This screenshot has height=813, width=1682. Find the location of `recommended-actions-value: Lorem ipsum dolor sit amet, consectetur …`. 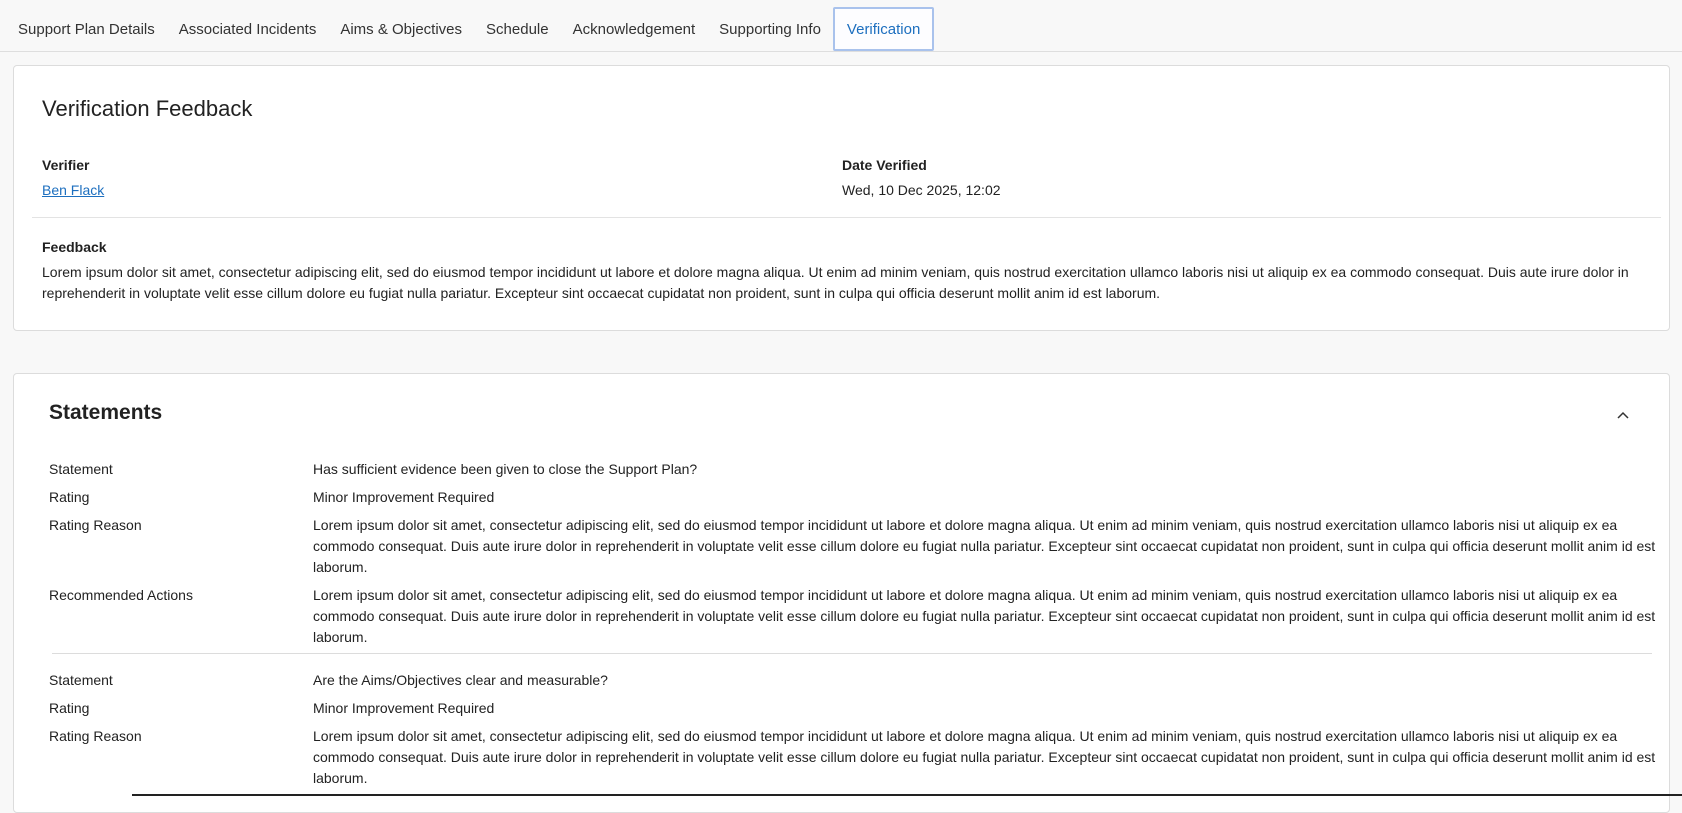

recommended-actions-value: Lorem ipsum dolor sit amet, consectetur … is located at coordinates (984, 616).